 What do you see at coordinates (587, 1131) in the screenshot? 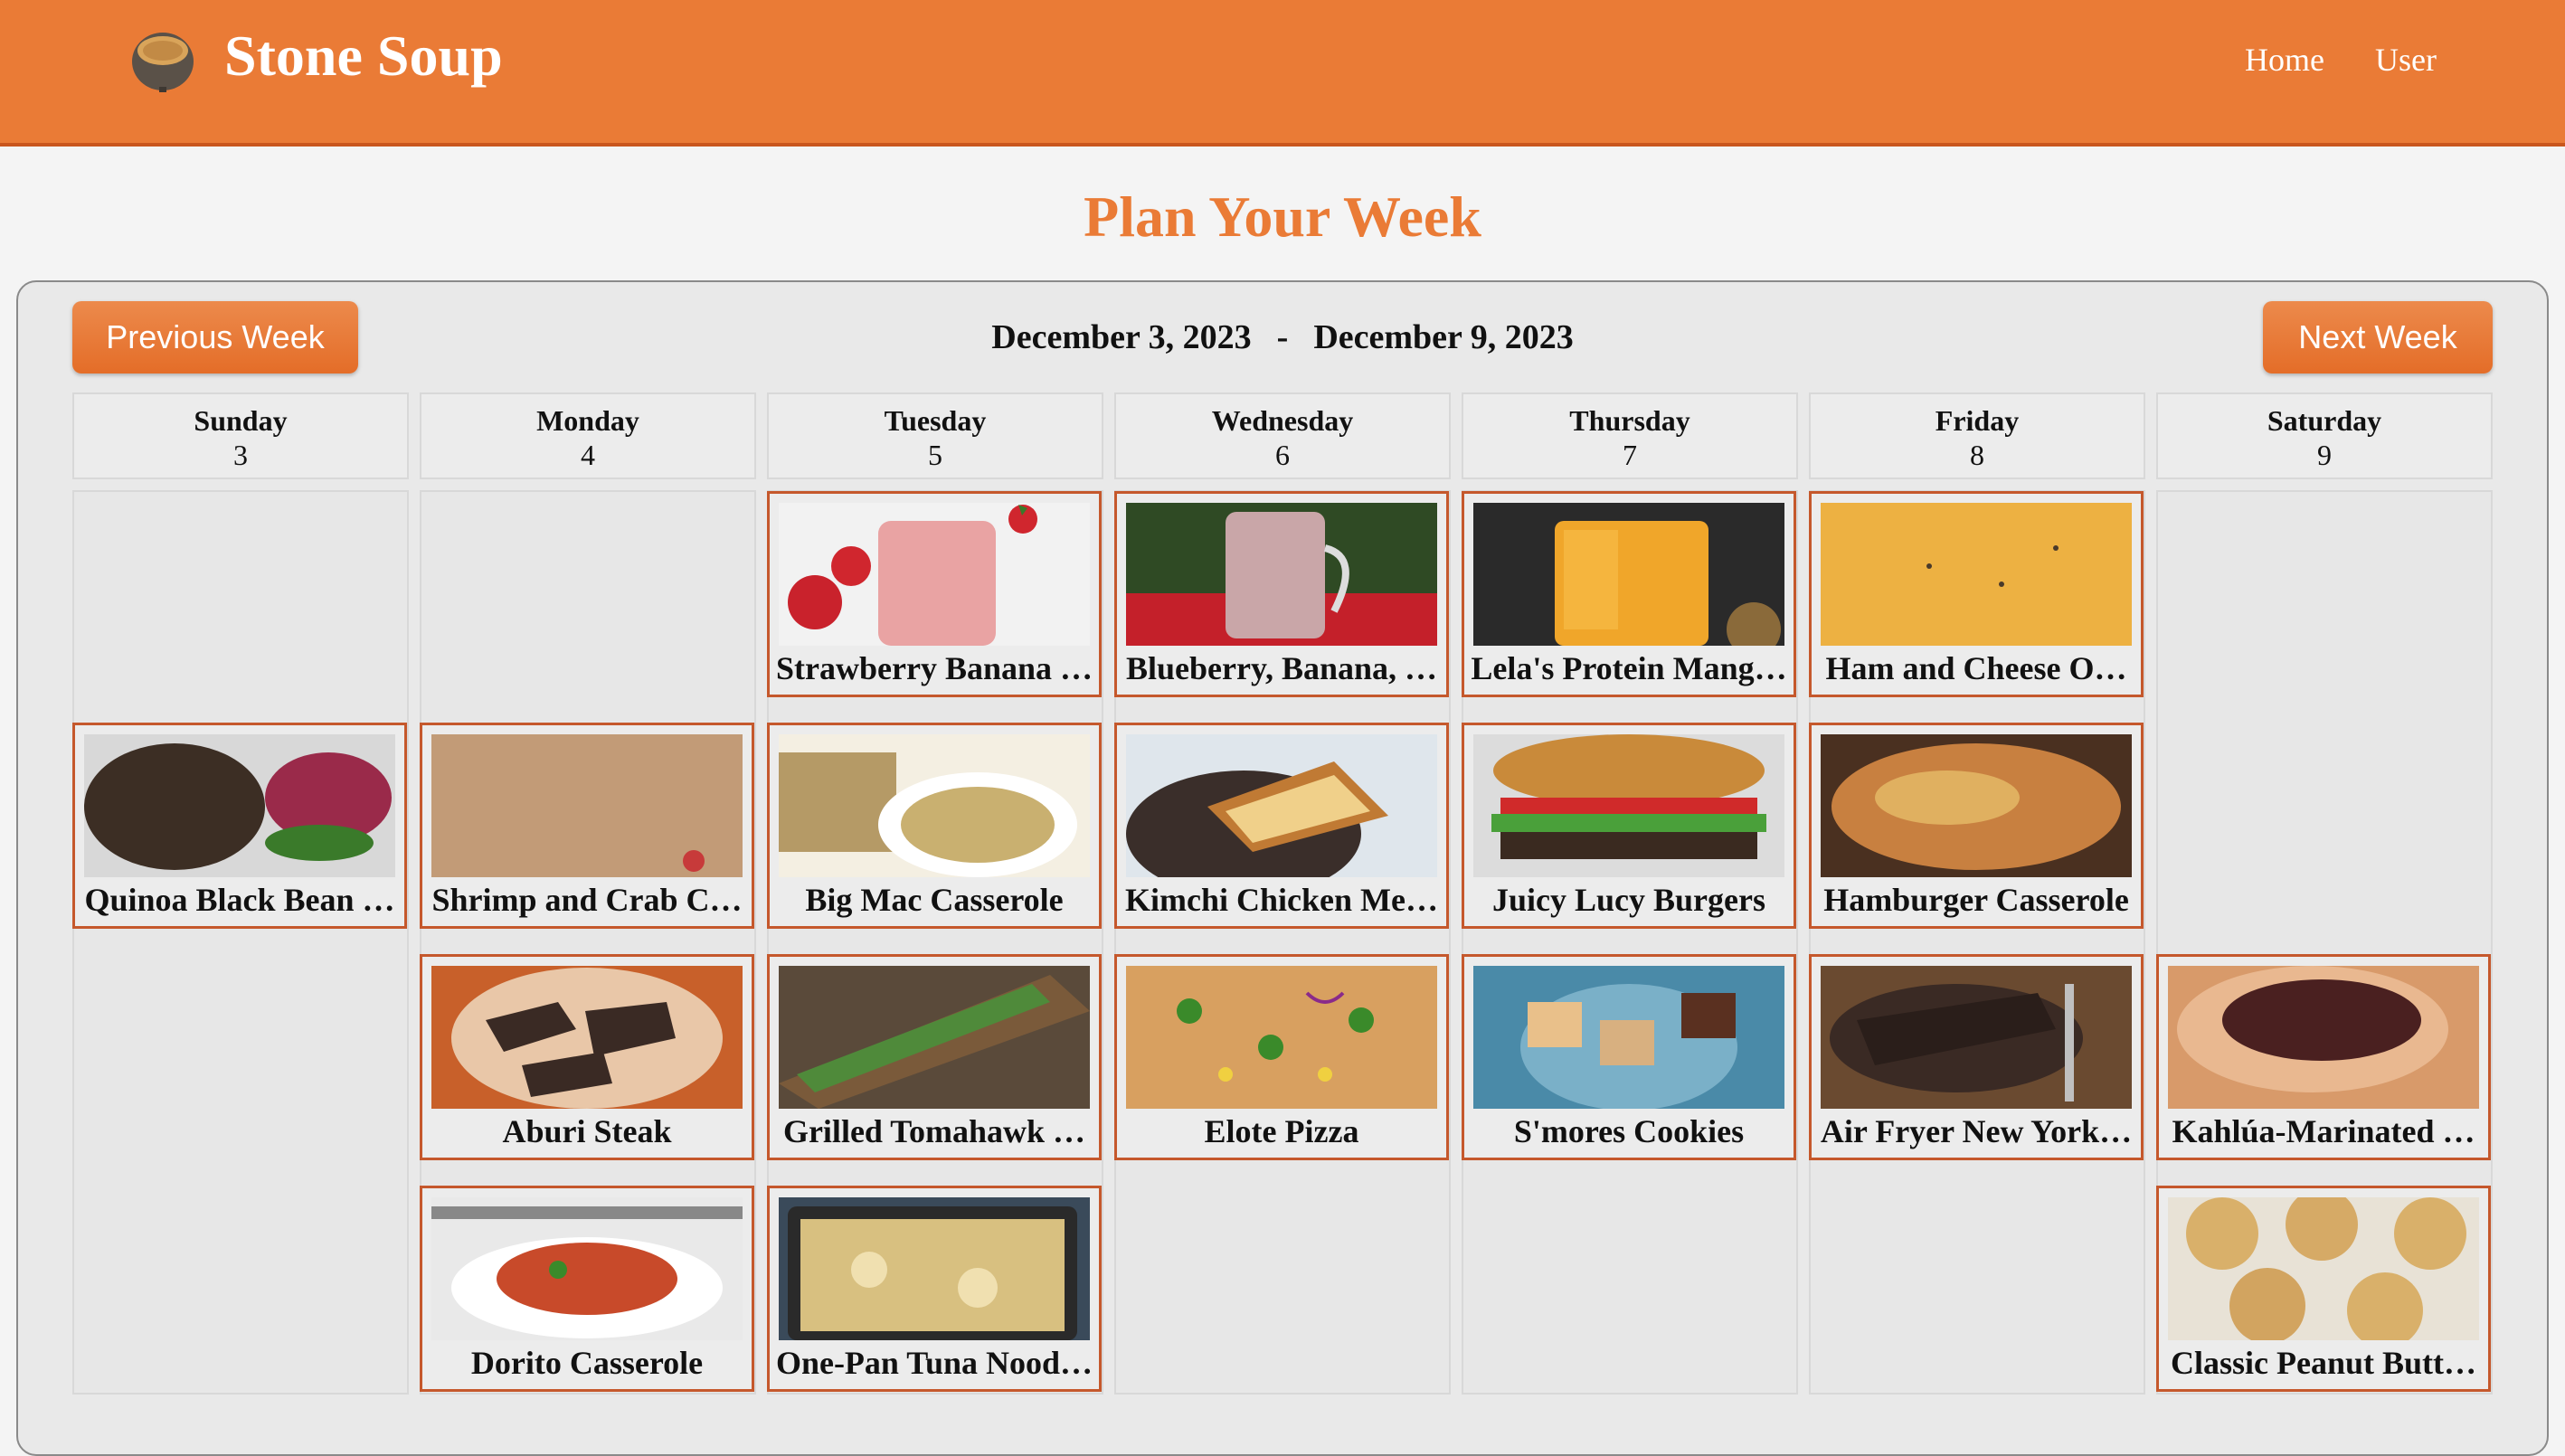
I see `recipe-title: Aburi Steak` at bounding box center [587, 1131].